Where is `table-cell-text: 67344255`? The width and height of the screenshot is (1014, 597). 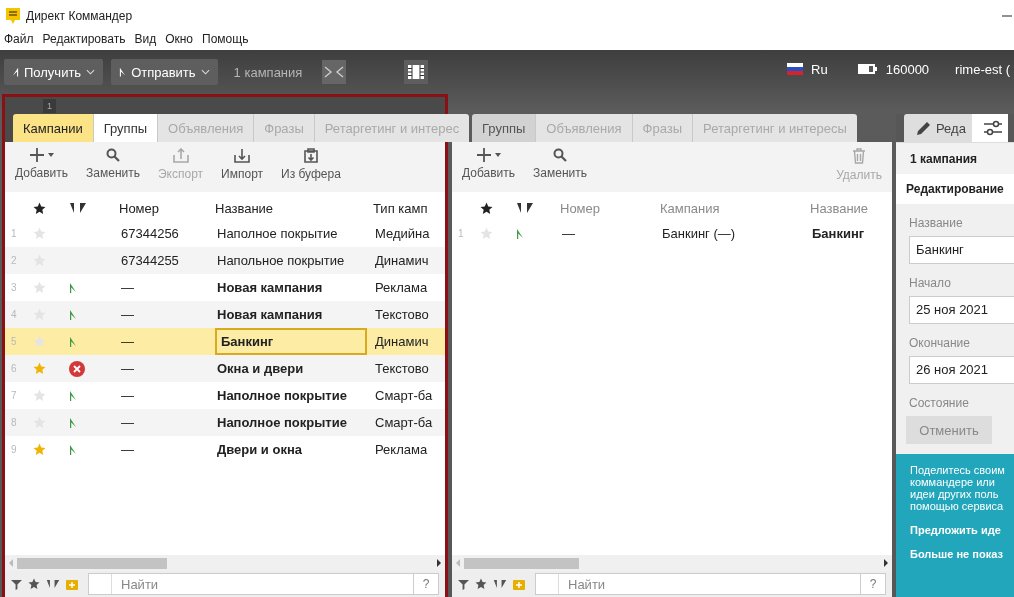
table-cell-text: 67344255 is located at coordinates (150, 261).